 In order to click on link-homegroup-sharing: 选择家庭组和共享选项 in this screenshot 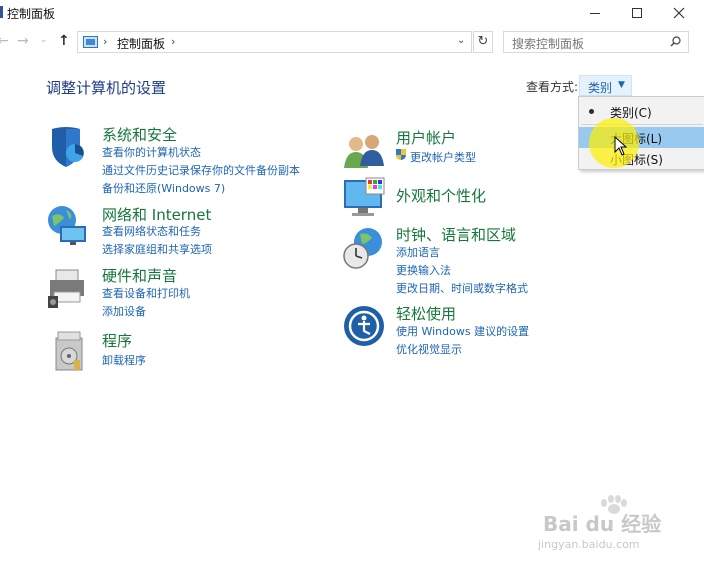, I will do `click(157, 249)`.